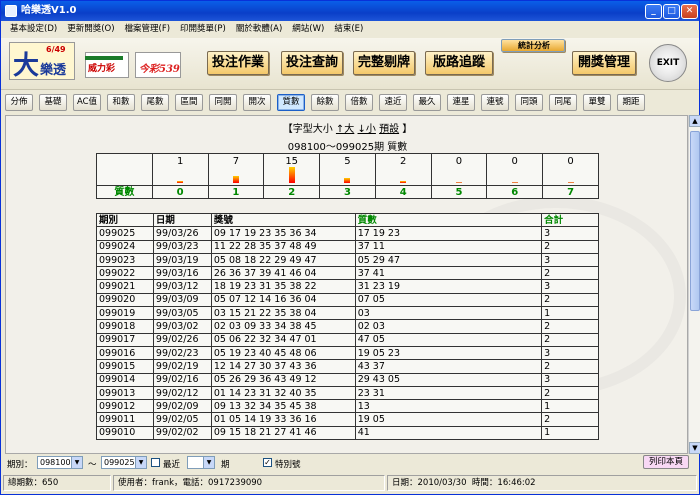 Image resolution: width=700 pixels, height=495 pixels. Describe the element at coordinates (60, 462) in the screenshot. I see `period-from-select: 098100 ▼` at that location.